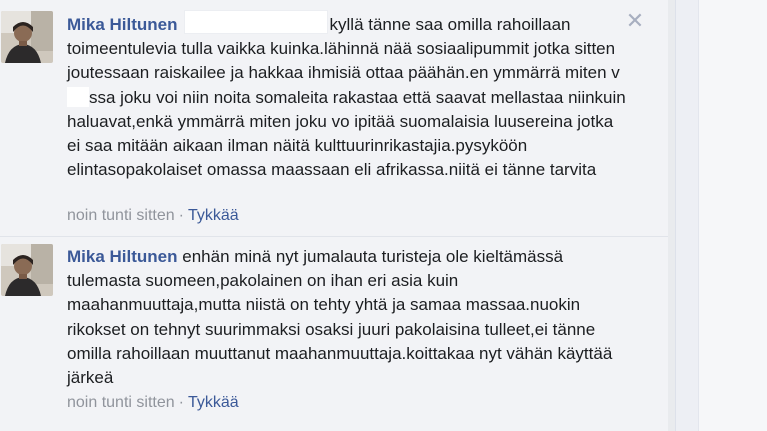 This screenshot has width=767, height=431. I want to click on right-sidebar-strip, so click(732, 215).